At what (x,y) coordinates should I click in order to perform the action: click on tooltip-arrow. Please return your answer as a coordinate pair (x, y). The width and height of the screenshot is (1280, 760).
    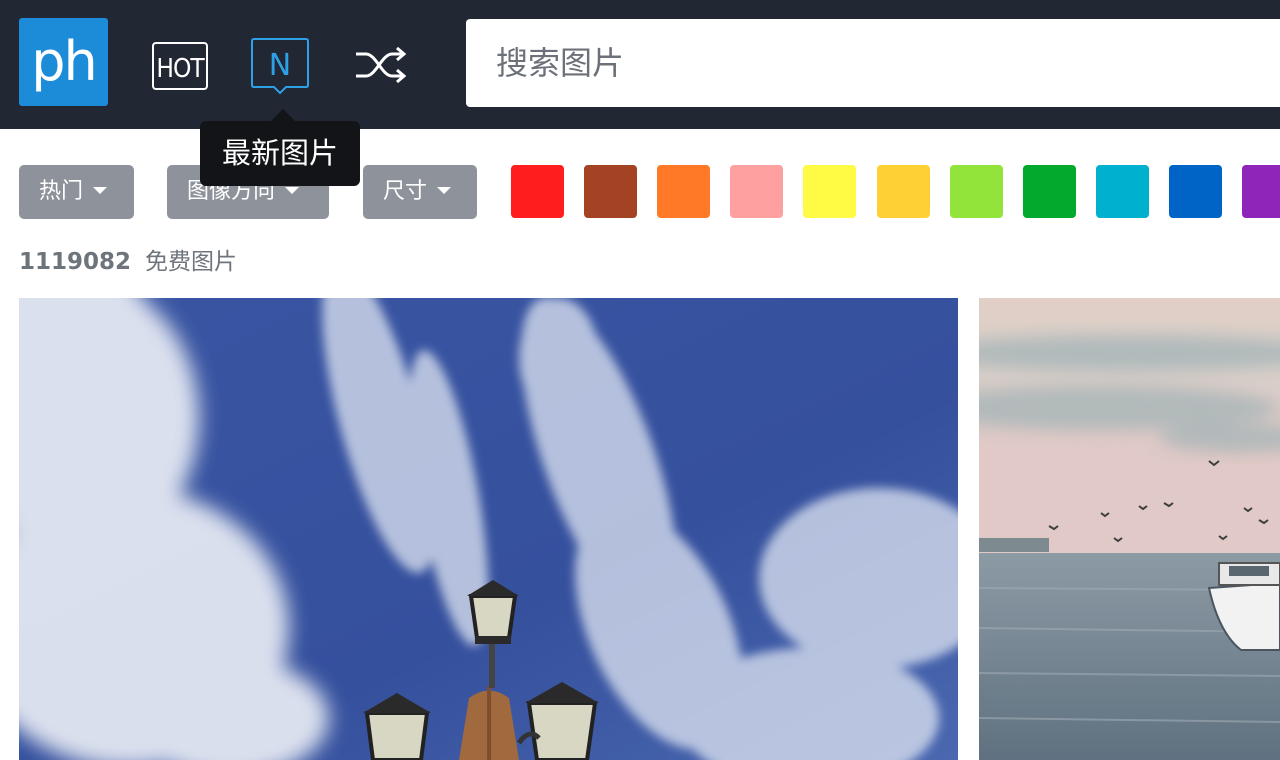
    Looking at the image, I should click on (283, 115).